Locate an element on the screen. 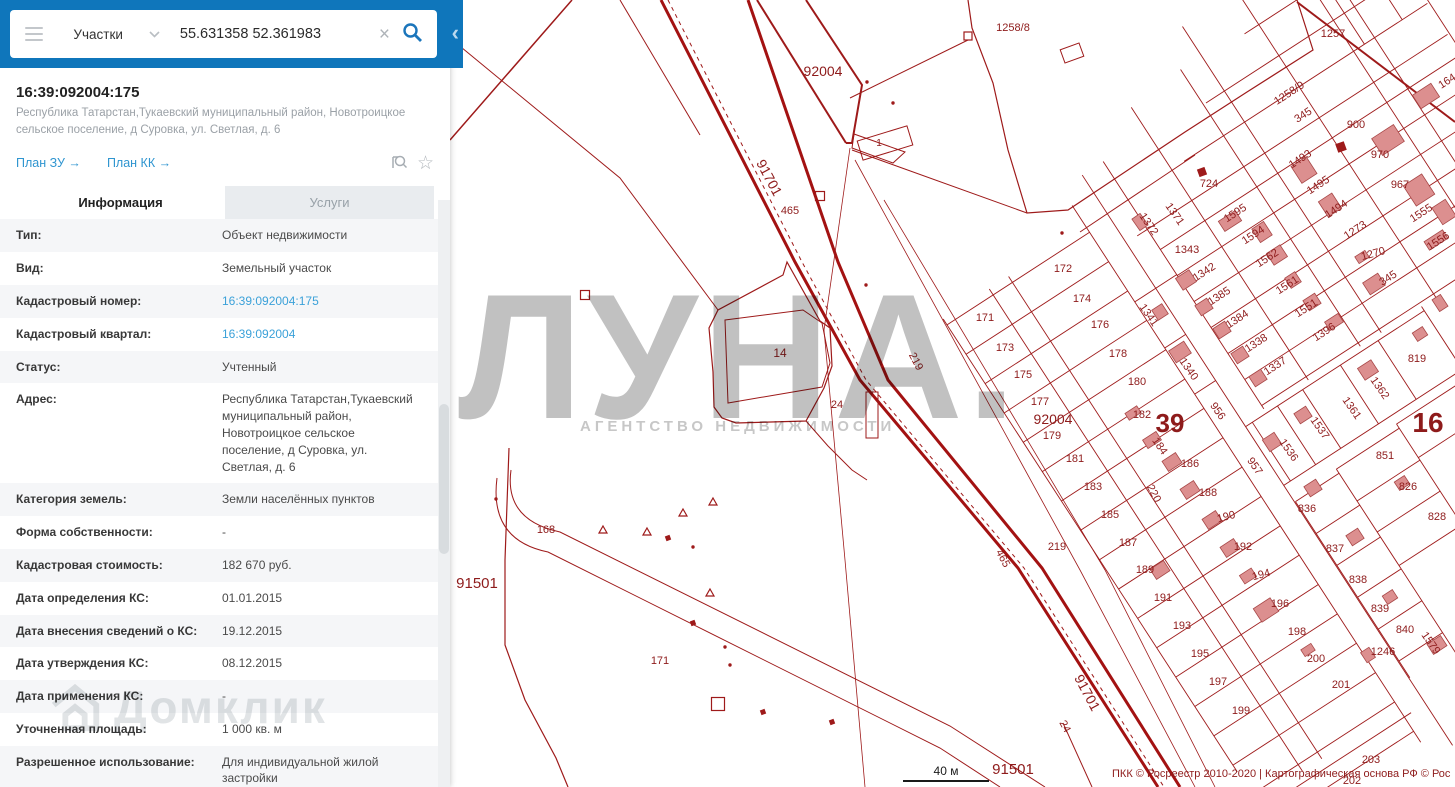  detail-value: Учтенный is located at coordinates (249, 366).